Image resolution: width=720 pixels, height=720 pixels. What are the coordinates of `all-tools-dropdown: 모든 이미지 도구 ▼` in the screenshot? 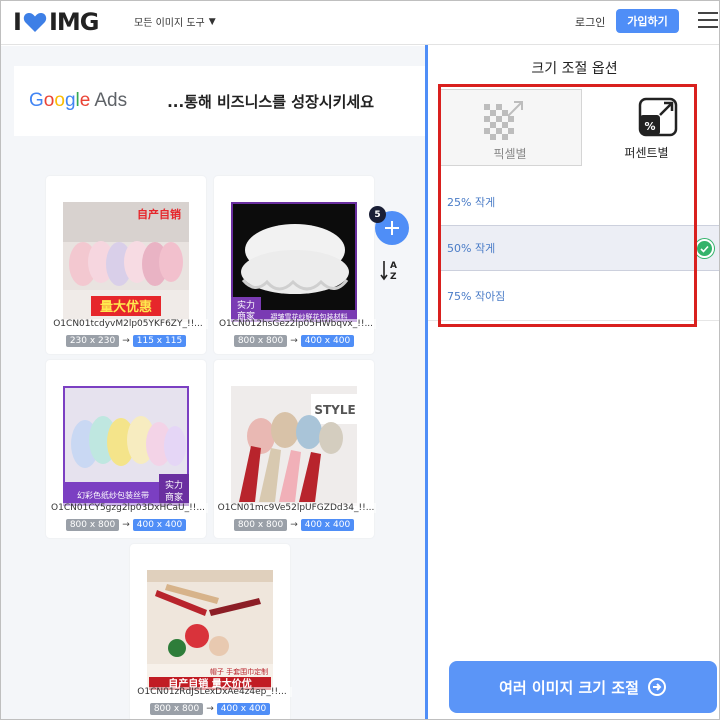 It's located at (175, 22).